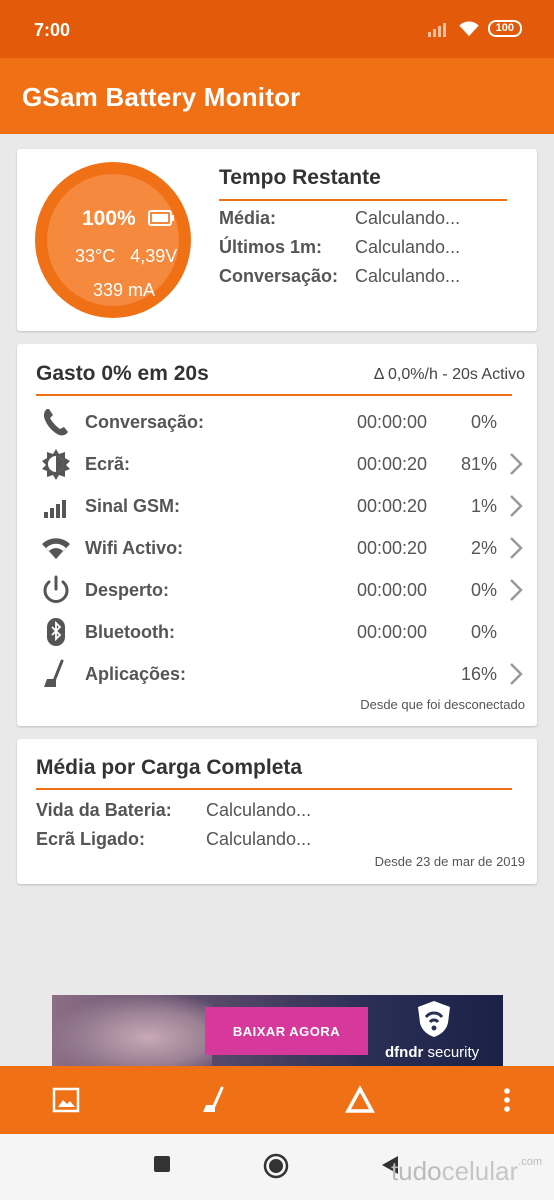 The height and width of the screenshot is (1200, 554). What do you see at coordinates (480, 1171) in the screenshot?
I see `watermark-part: celular` at bounding box center [480, 1171].